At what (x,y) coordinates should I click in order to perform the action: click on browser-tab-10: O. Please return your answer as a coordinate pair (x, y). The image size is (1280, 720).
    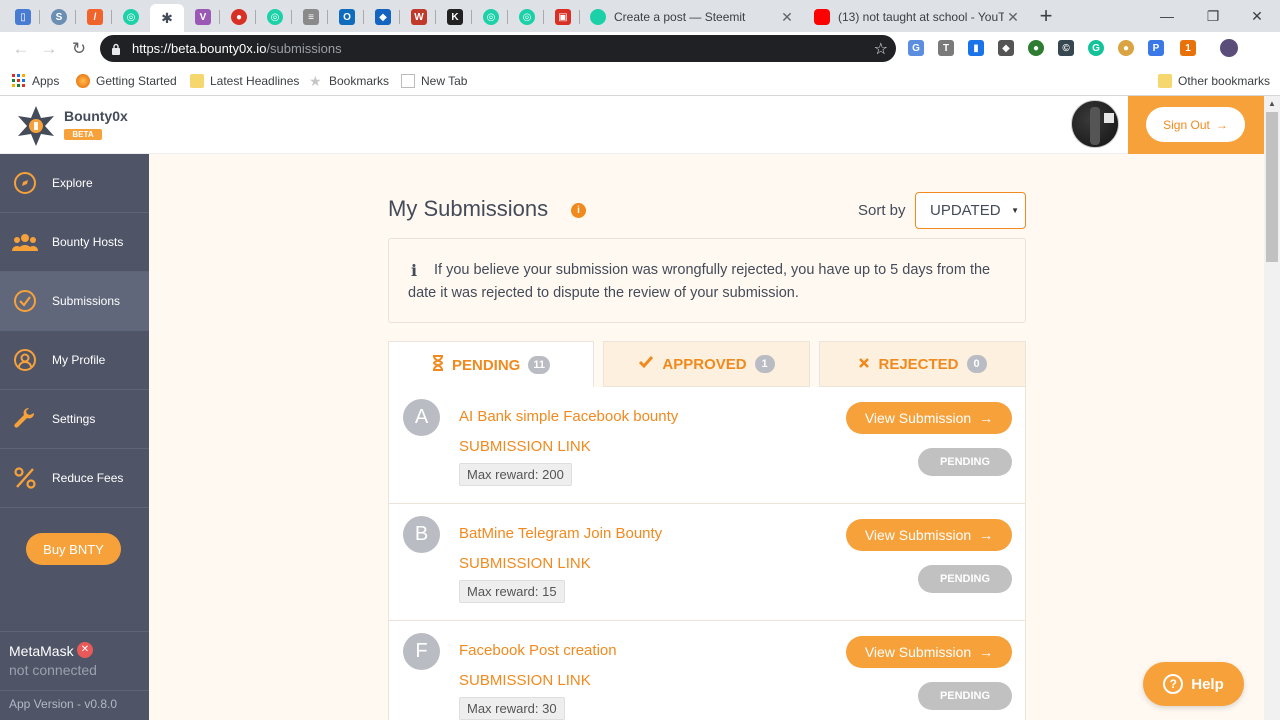
    Looking at the image, I should click on (347, 17).